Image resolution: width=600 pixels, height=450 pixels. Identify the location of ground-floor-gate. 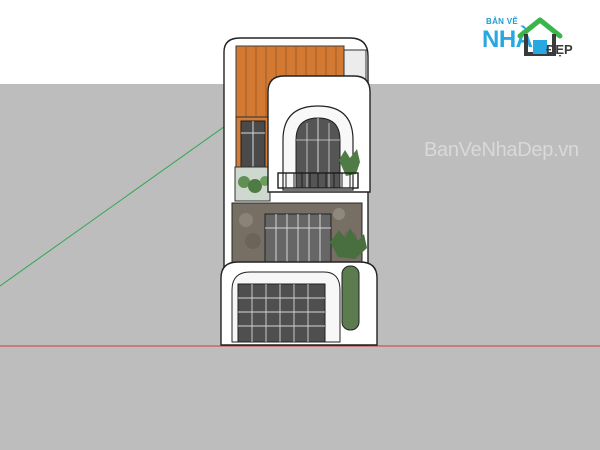
(281, 313).